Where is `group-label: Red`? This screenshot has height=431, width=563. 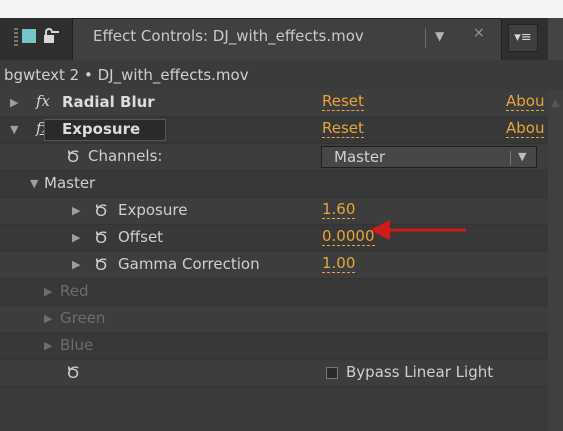 group-label: Red is located at coordinates (74, 291).